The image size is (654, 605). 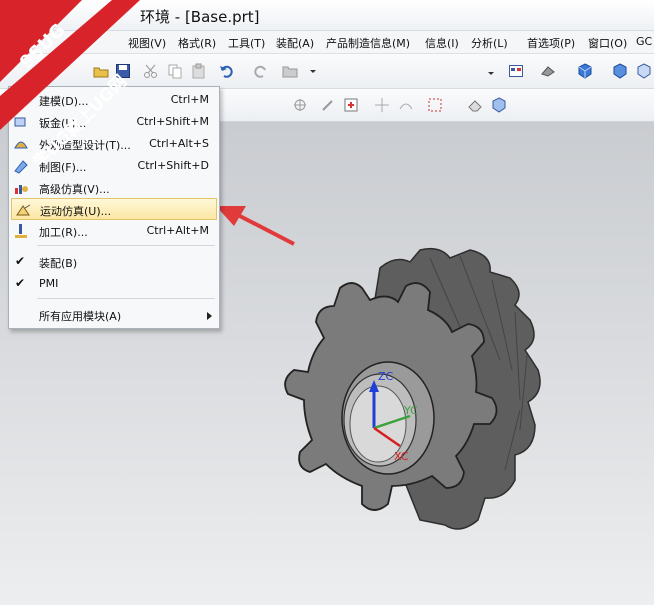 I want to click on watermark-badge: 9SUG 学UG就上UG网, so click(x=70, y=82).